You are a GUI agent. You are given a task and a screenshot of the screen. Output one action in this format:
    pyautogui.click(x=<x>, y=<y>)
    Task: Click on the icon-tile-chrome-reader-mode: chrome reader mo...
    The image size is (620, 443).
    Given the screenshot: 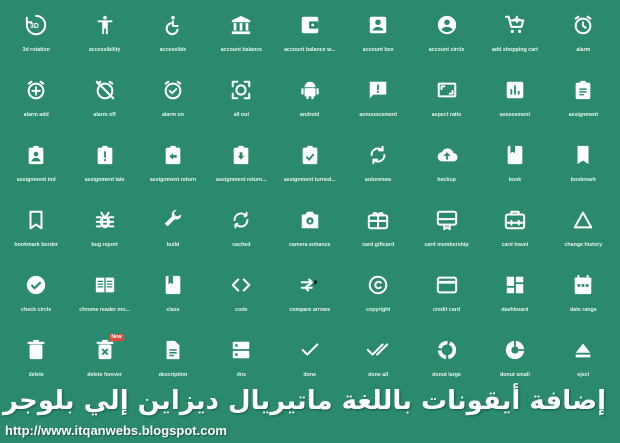 What is the action you would take?
    pyautogui.click(x=104, y=296)
    